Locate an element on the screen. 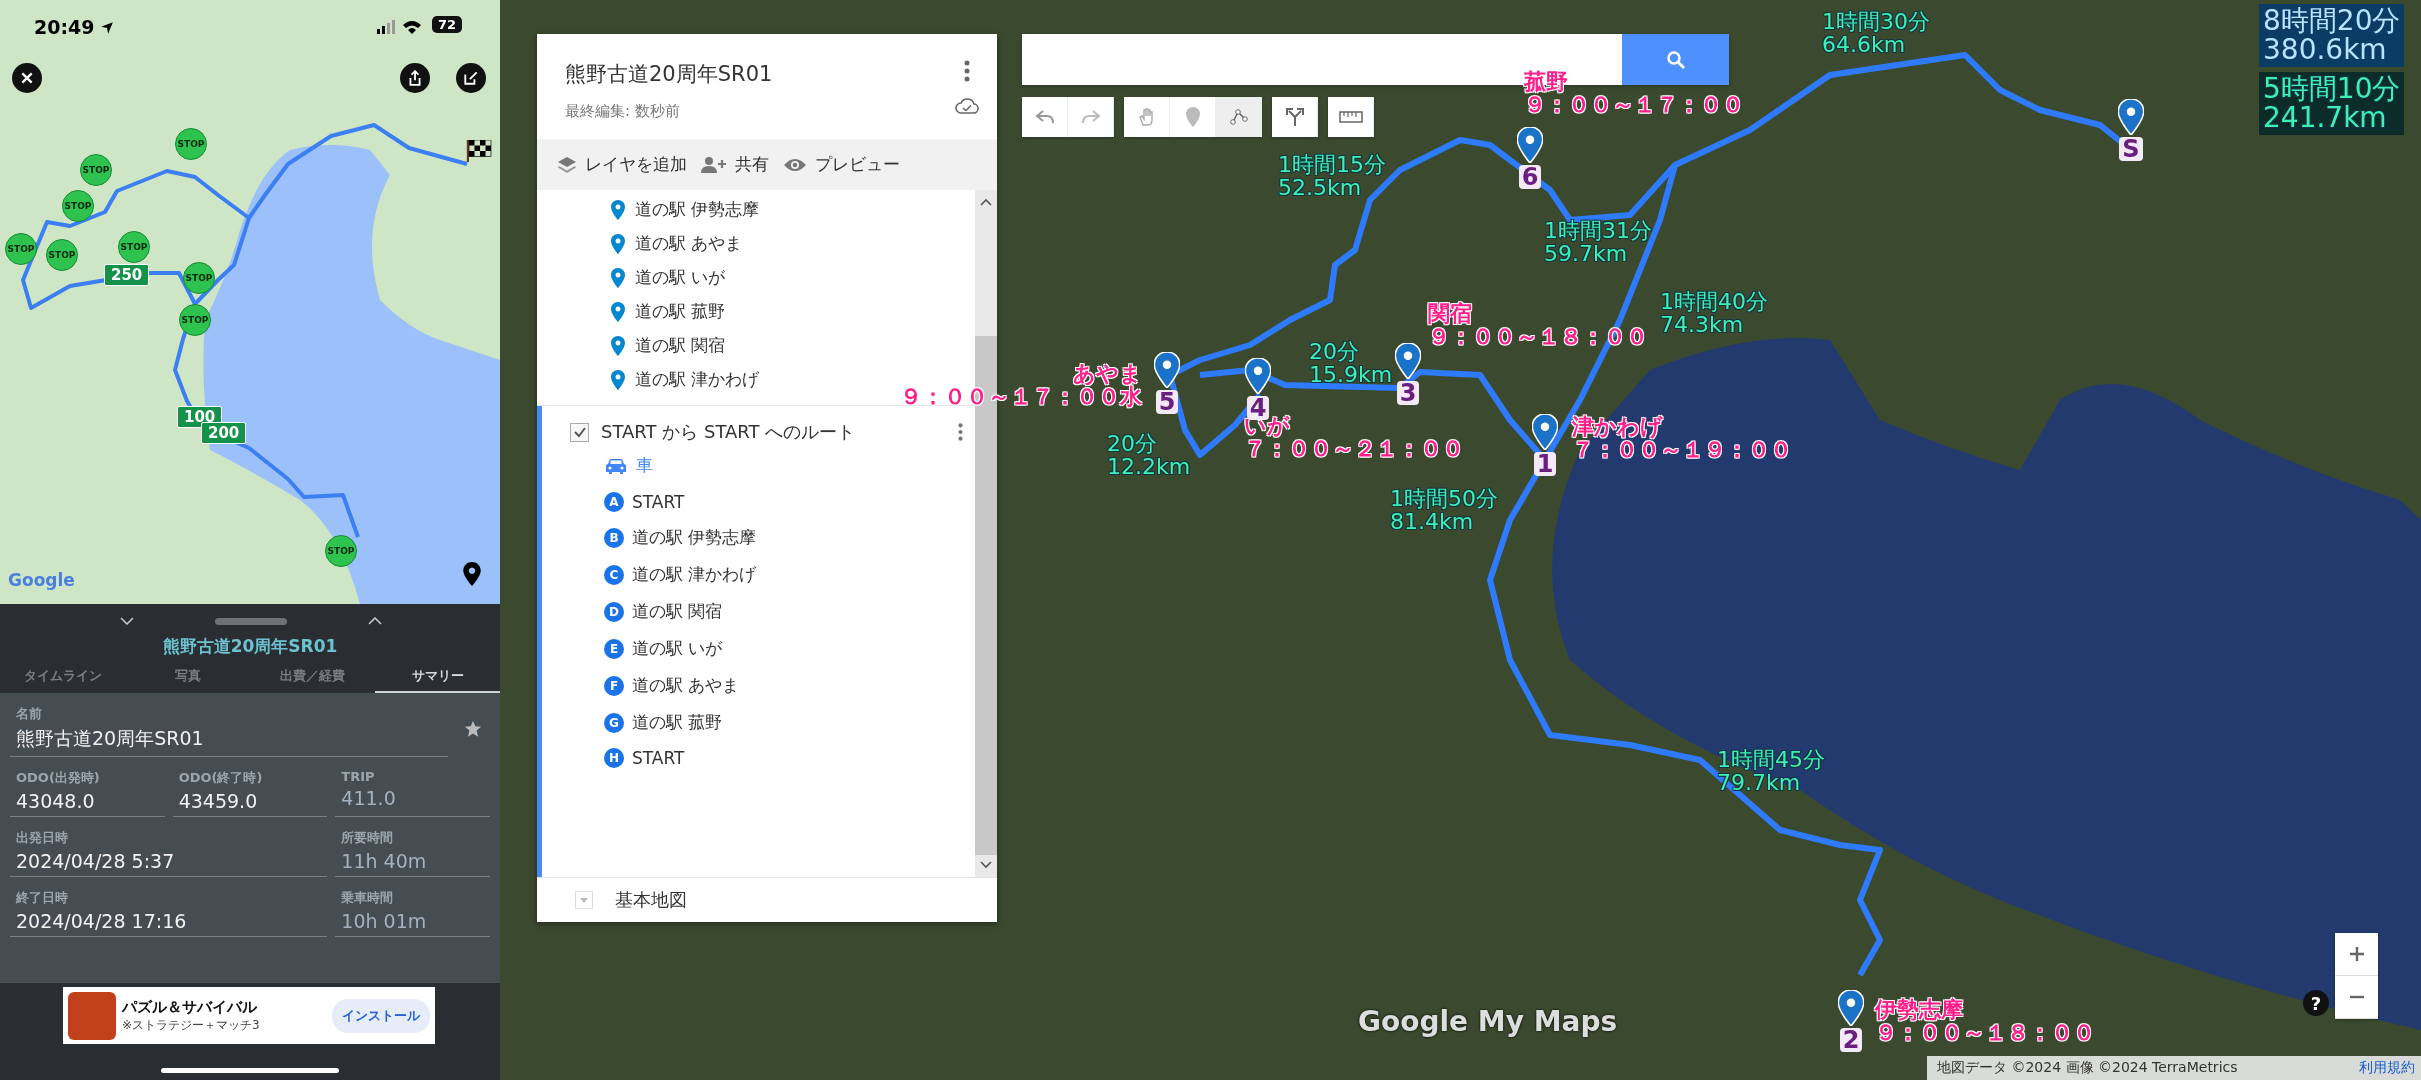  caret-up-icon is located at coordinates (986, 202).